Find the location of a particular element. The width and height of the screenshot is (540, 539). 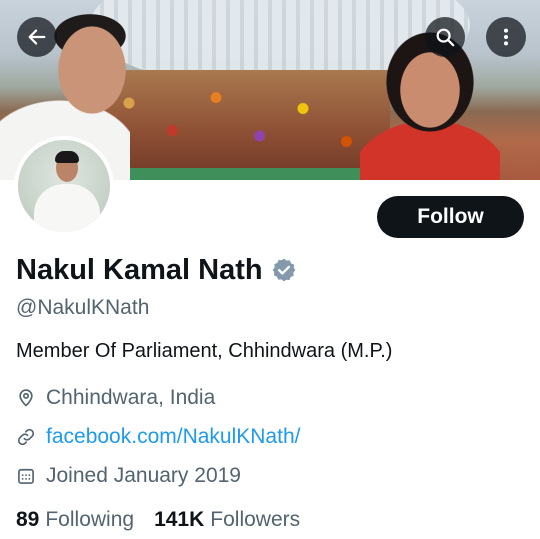

profile-joined: Joined January 2019 is located at coordinates (128, 476).